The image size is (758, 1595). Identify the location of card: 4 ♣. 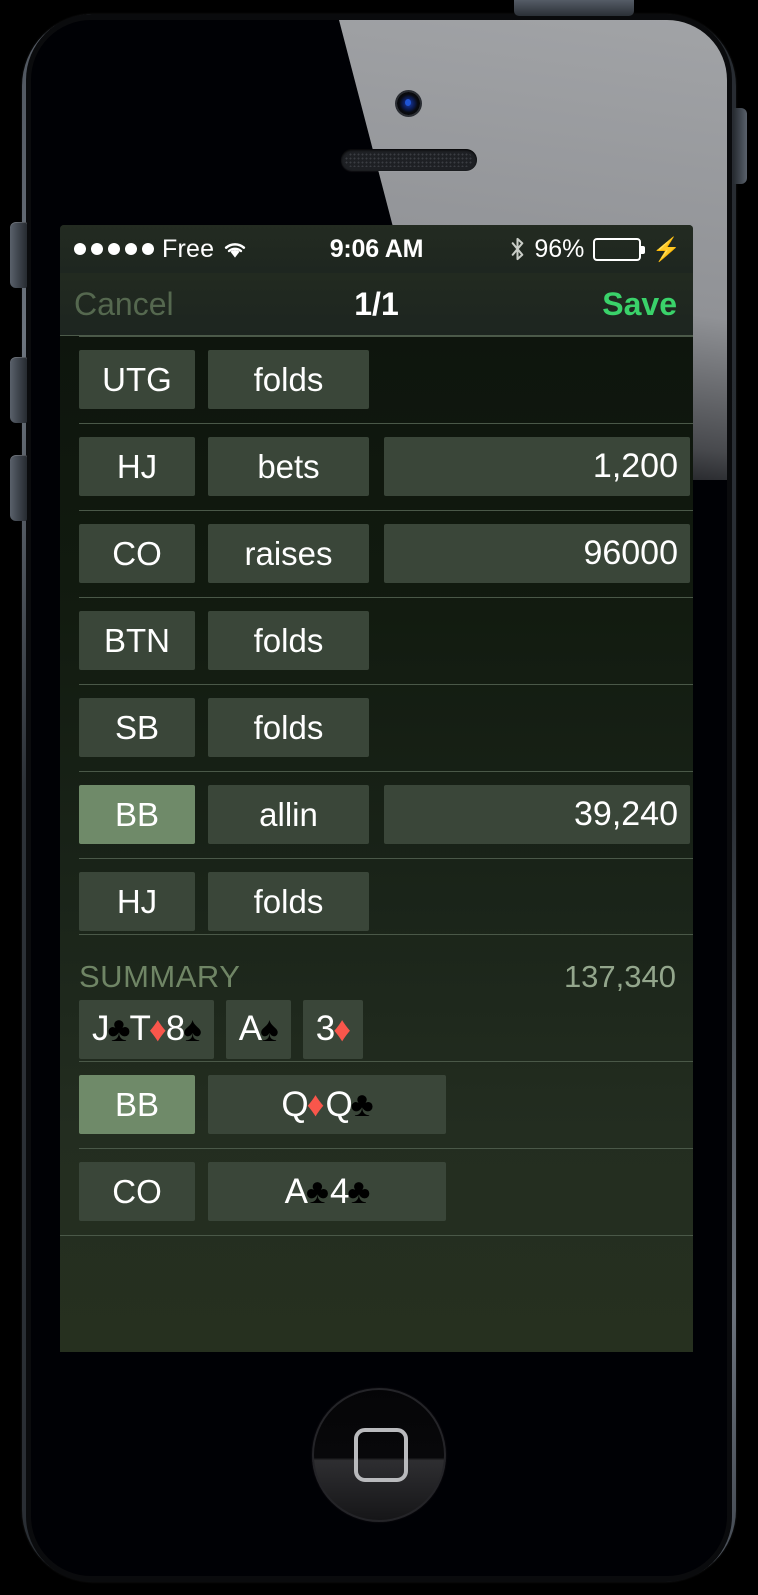
(349, 1191).